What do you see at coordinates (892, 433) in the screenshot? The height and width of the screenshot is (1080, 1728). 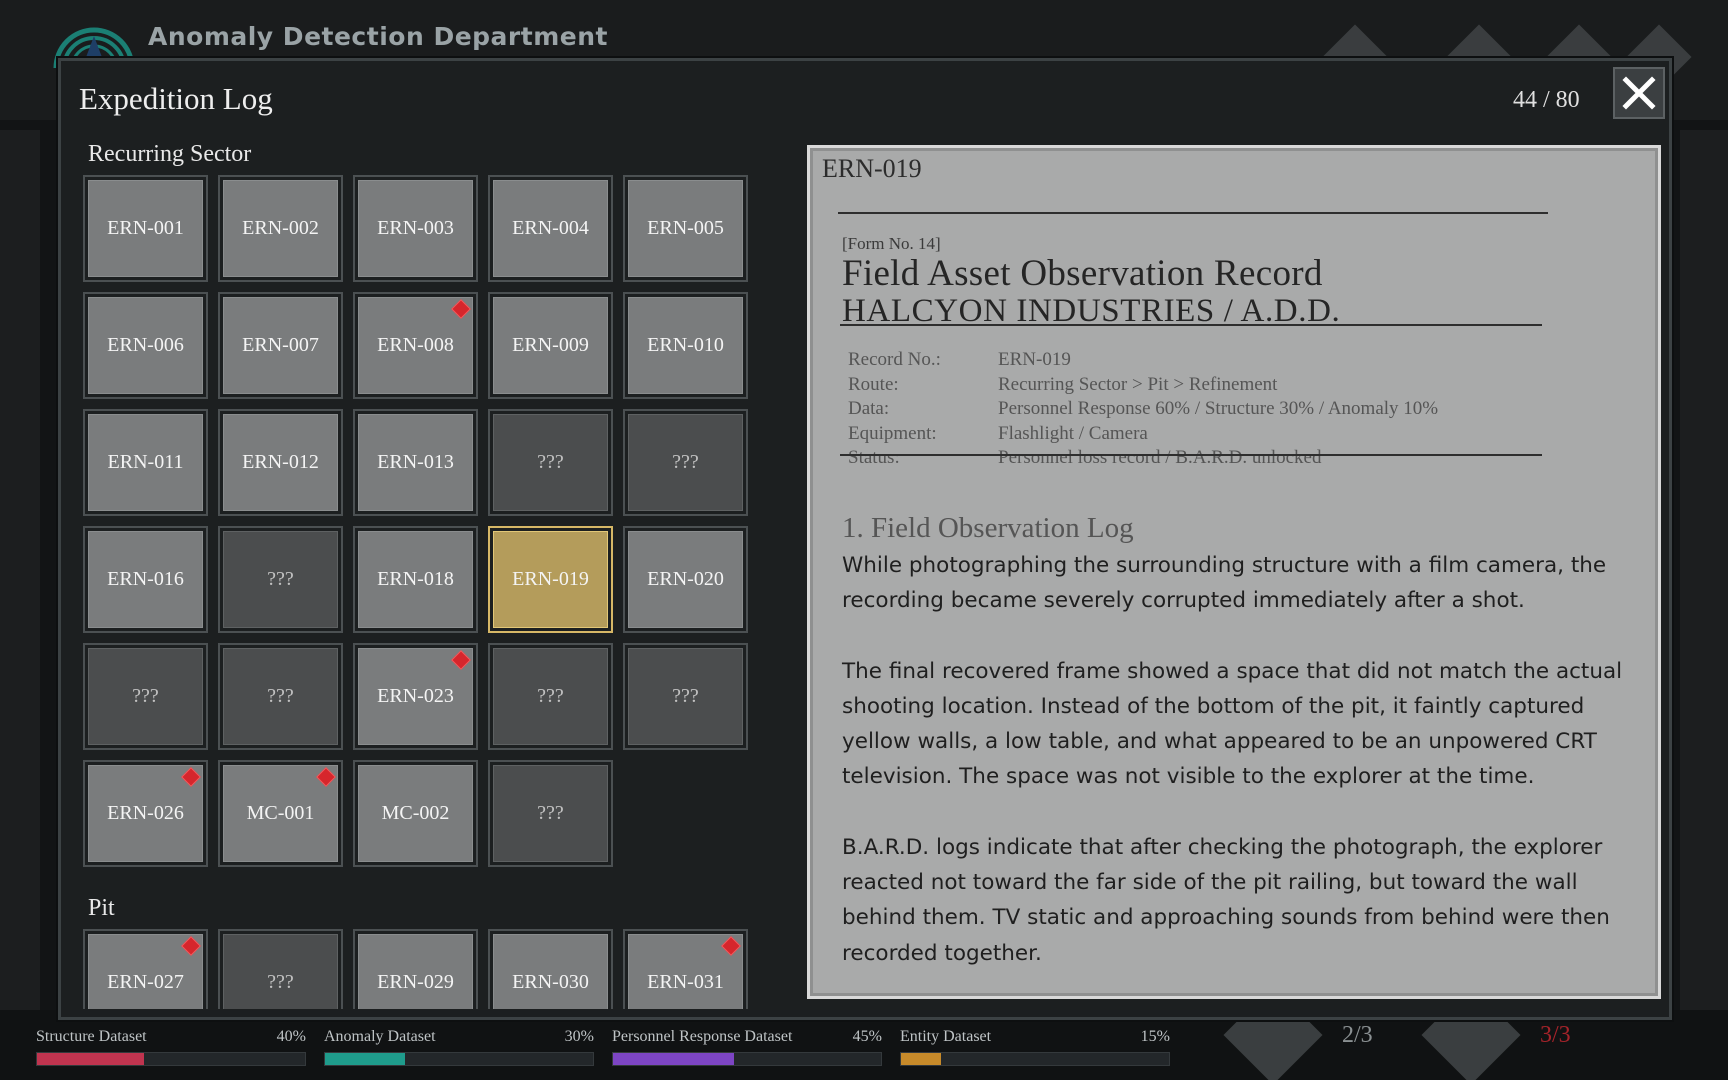 I see `metadata-key: Equipment:` at bounding box center [892, 433].